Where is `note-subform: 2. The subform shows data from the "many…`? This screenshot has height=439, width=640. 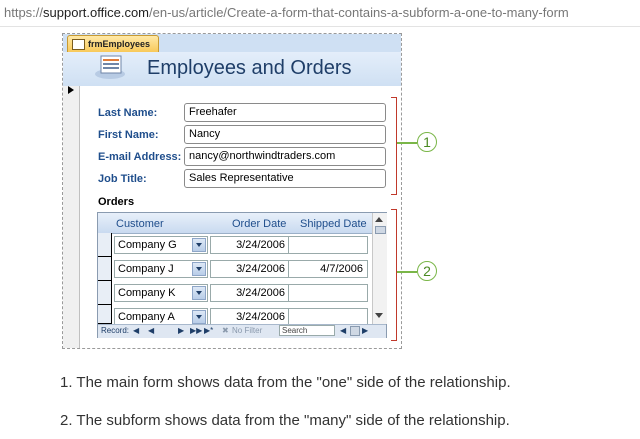
note-subform: 2. The subform shows data from the "many… is located at coordinates (285, 420).